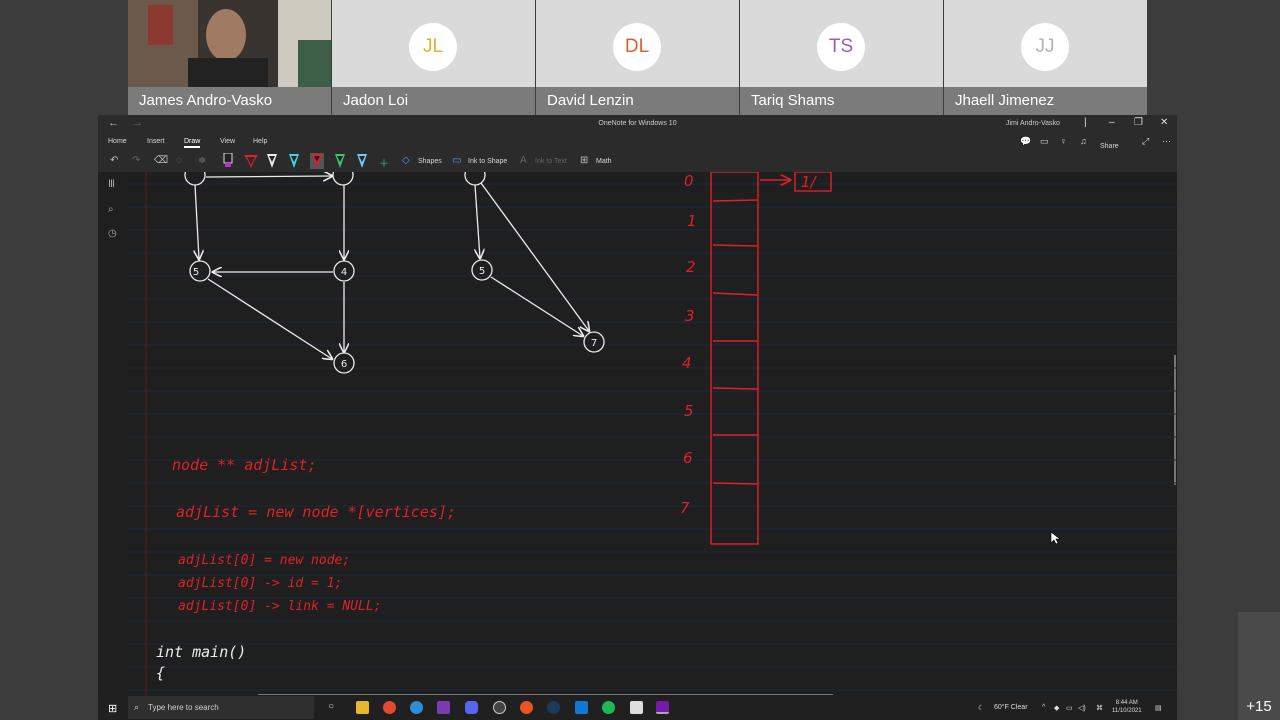 This screenshot has width=1280, height=720. Describe the element at coordinates (1043, 707) in the screenshot. I see `chevron-up-icon: ^` at that location.